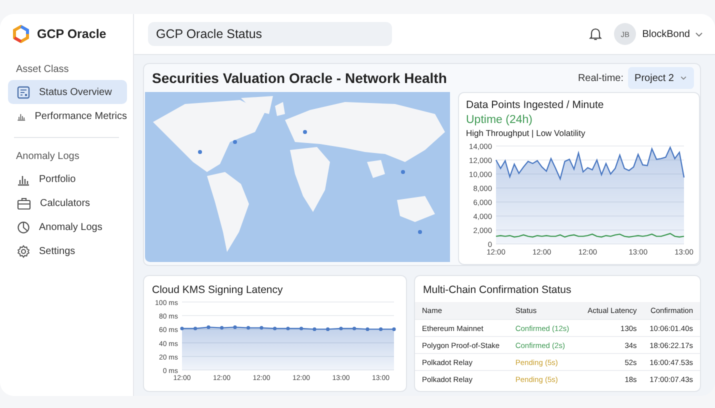 This screenshot has height=408, width=715. Describe the element at coordinates (71, 34) in the screenshot. I see `app-name: GCP Oracle` at that location.